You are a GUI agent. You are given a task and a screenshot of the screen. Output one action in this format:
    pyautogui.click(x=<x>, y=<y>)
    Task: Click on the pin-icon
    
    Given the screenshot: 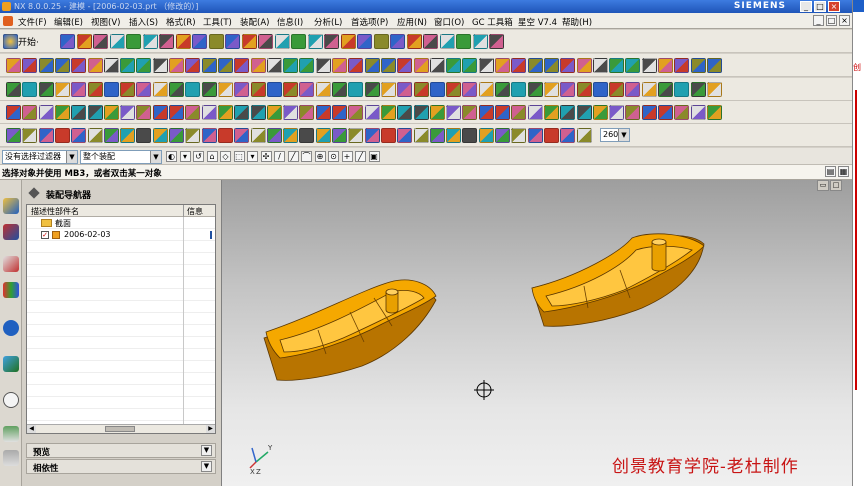 What is the action you would take?
    pyautogui.click(x=34, y=193)
    